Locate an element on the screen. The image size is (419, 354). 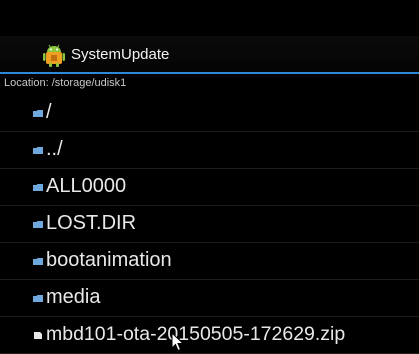
file-name: media is located at coordinates (73, 297).